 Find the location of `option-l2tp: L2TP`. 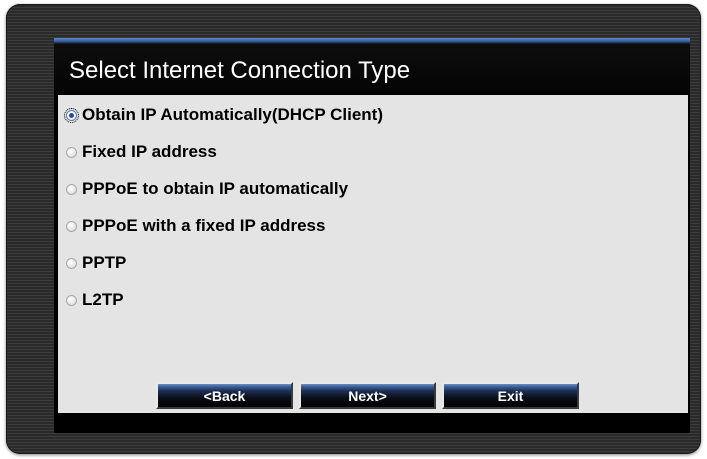

option-l2tp: L2TP is located at coordinates (95, 300).